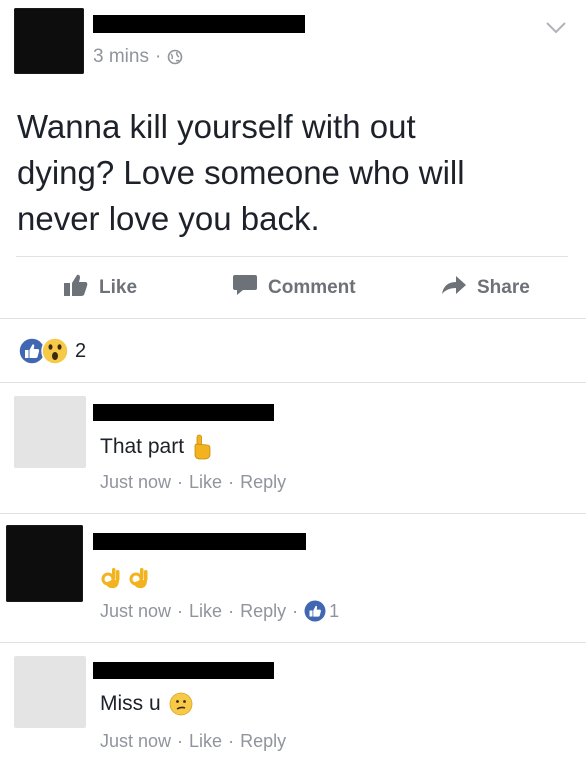 Image resolution: width=586 pixels, height=767 pixels. What do you see at coordinates (503, 287) in the screenshot?
I see `share-button-label: Share` at bounding box center [503, 287].